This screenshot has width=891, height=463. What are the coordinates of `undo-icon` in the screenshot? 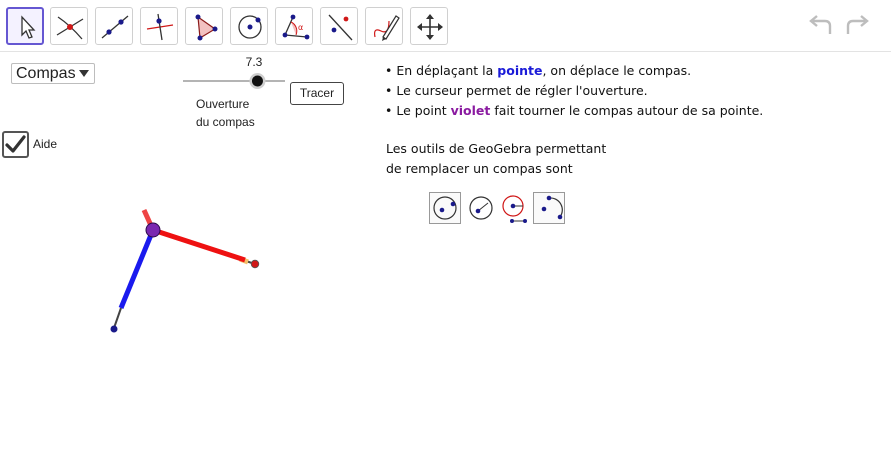 It's located at (821, 26).